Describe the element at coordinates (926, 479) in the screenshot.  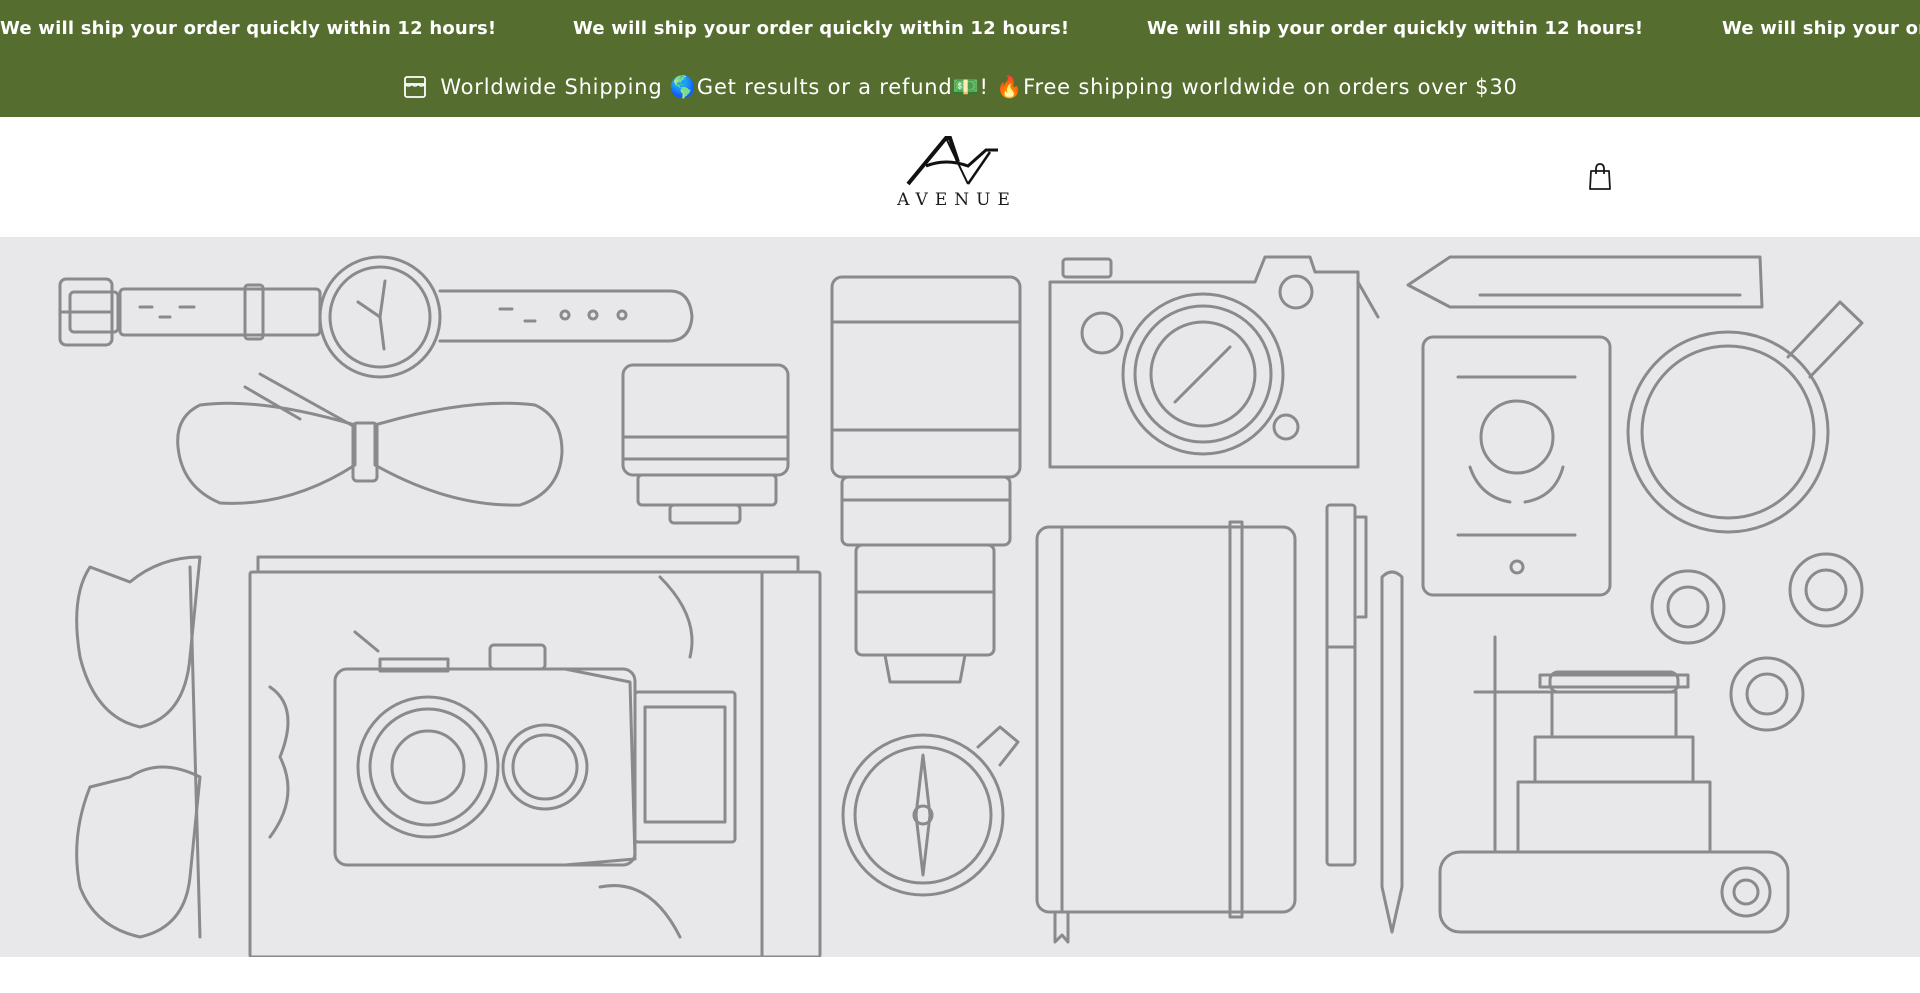
I see `zoom-lens-illustration` at that location.